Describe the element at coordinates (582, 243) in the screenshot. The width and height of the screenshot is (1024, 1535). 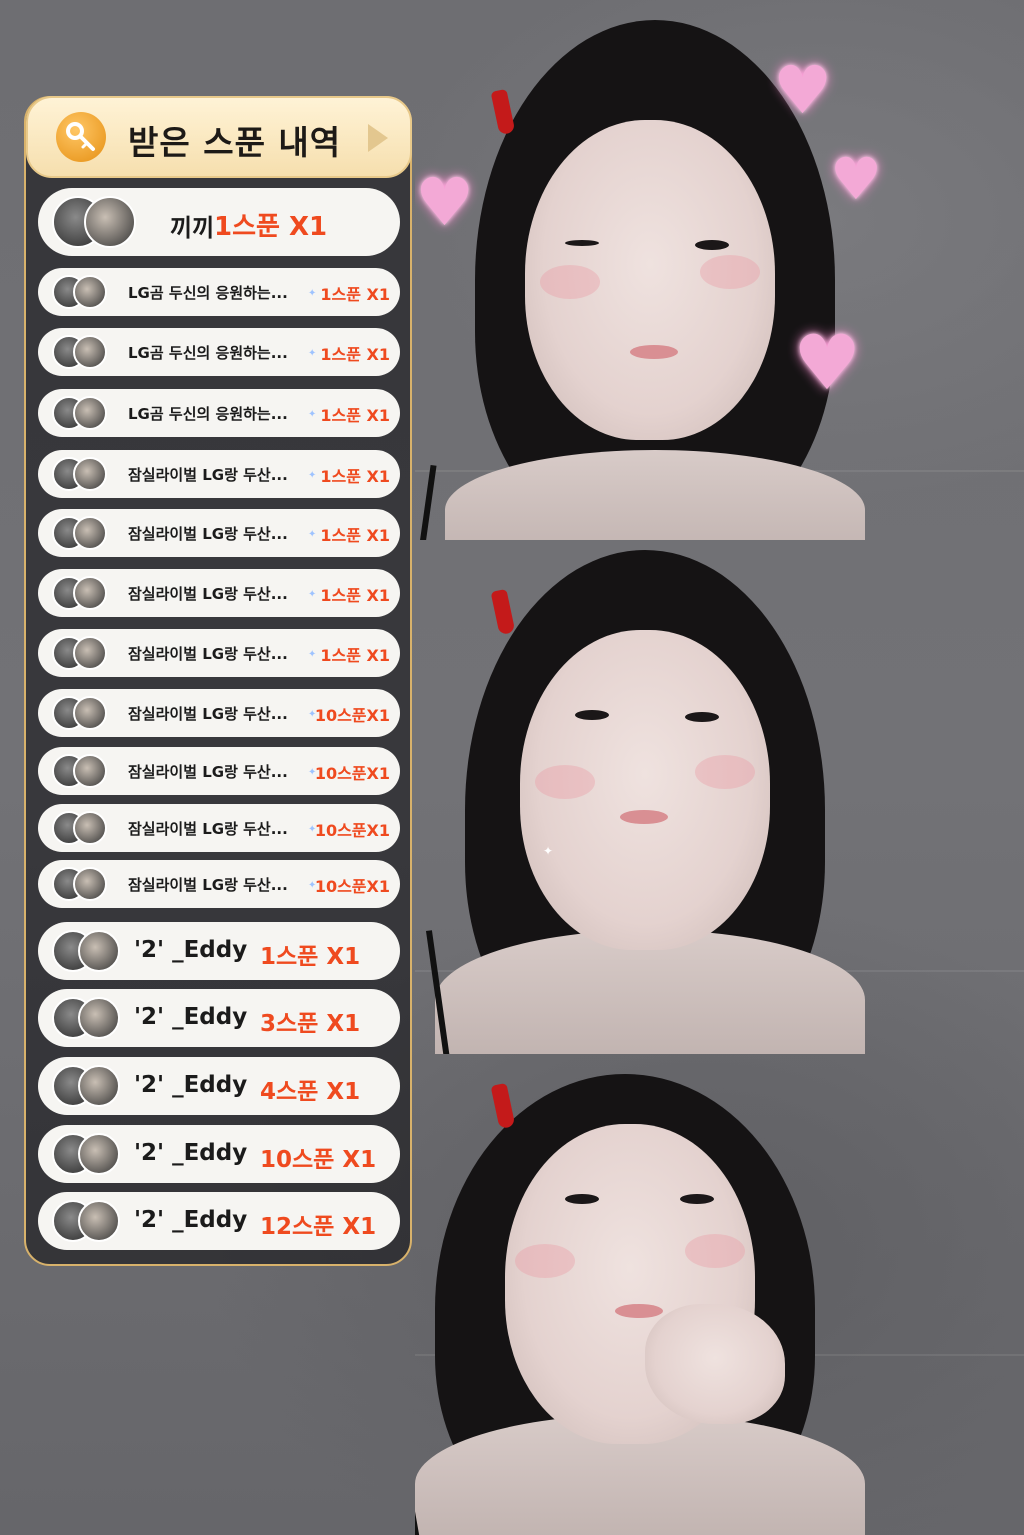
I see `eye-wink` at that location.